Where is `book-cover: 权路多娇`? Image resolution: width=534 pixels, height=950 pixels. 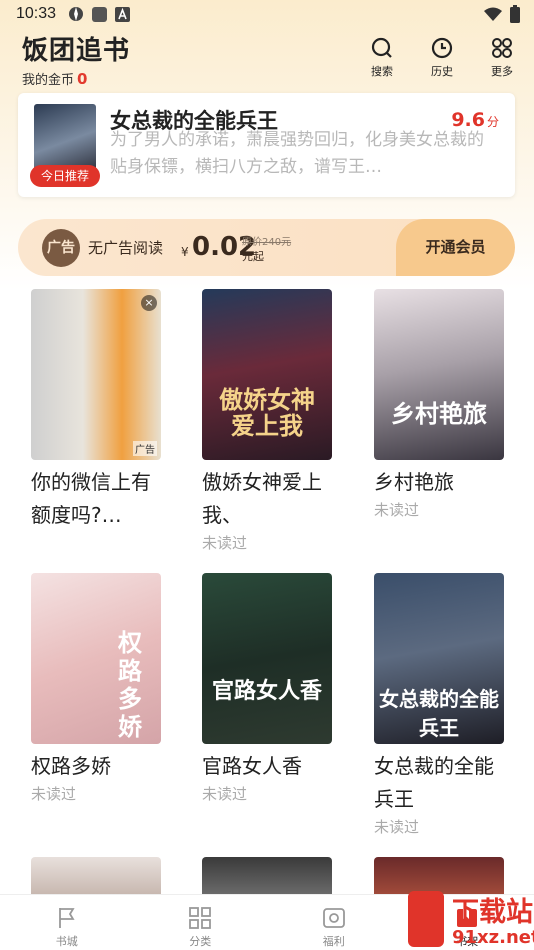
book-cover: 权路多娇 is located at coordinates (96, 658).